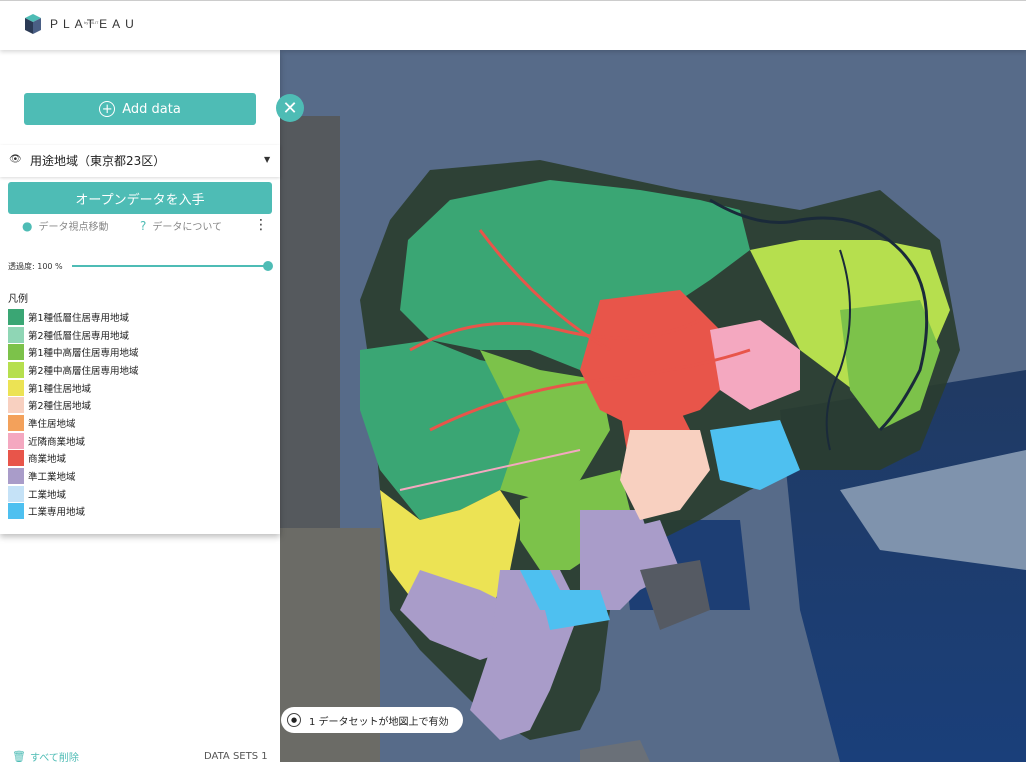  What do you see at coordinates (19, 756) in the screenshot?
I see `trash-icon: 🗑` at bounding box center [19, 756].